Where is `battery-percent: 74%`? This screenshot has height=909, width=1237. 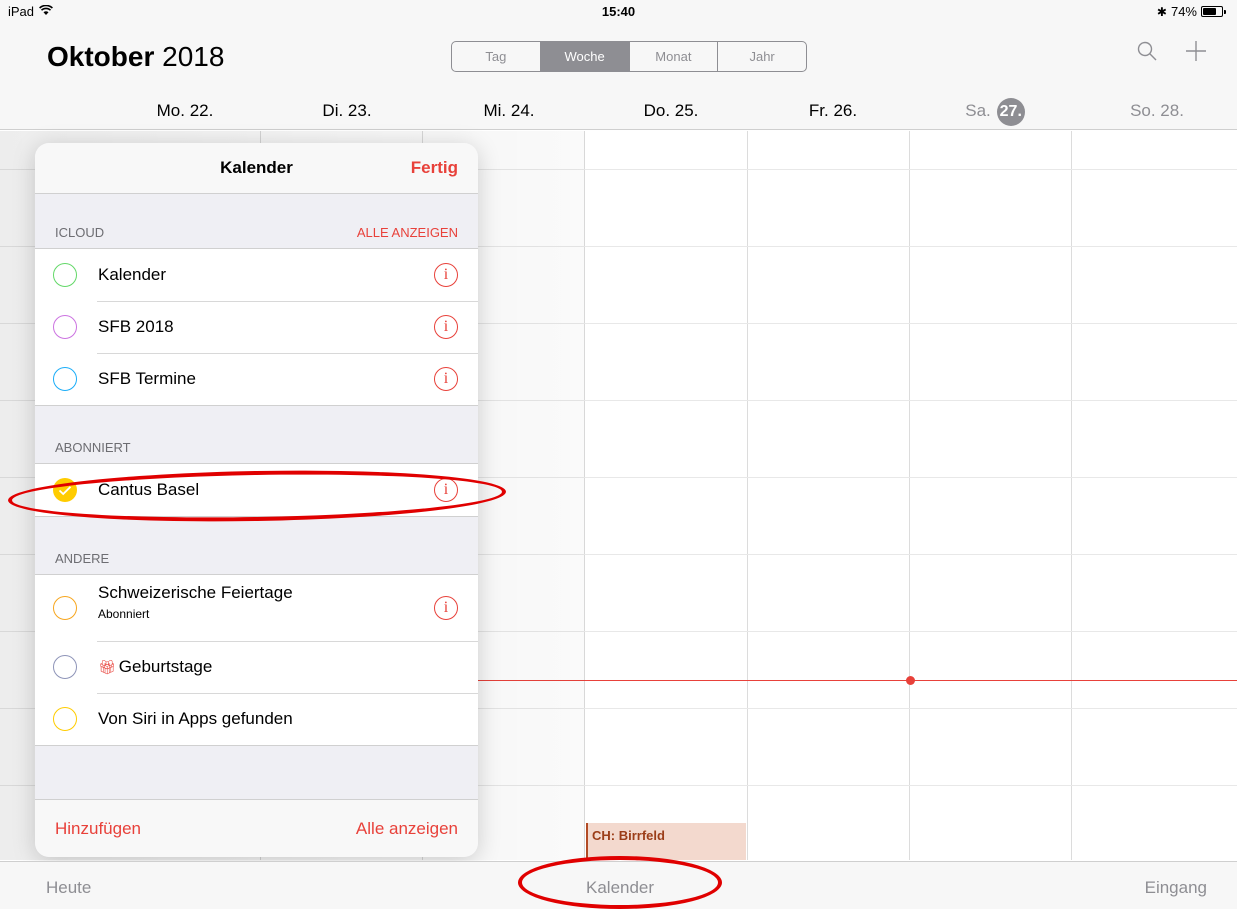 battery-percent: 74% is located at coordinates (1183, 11).